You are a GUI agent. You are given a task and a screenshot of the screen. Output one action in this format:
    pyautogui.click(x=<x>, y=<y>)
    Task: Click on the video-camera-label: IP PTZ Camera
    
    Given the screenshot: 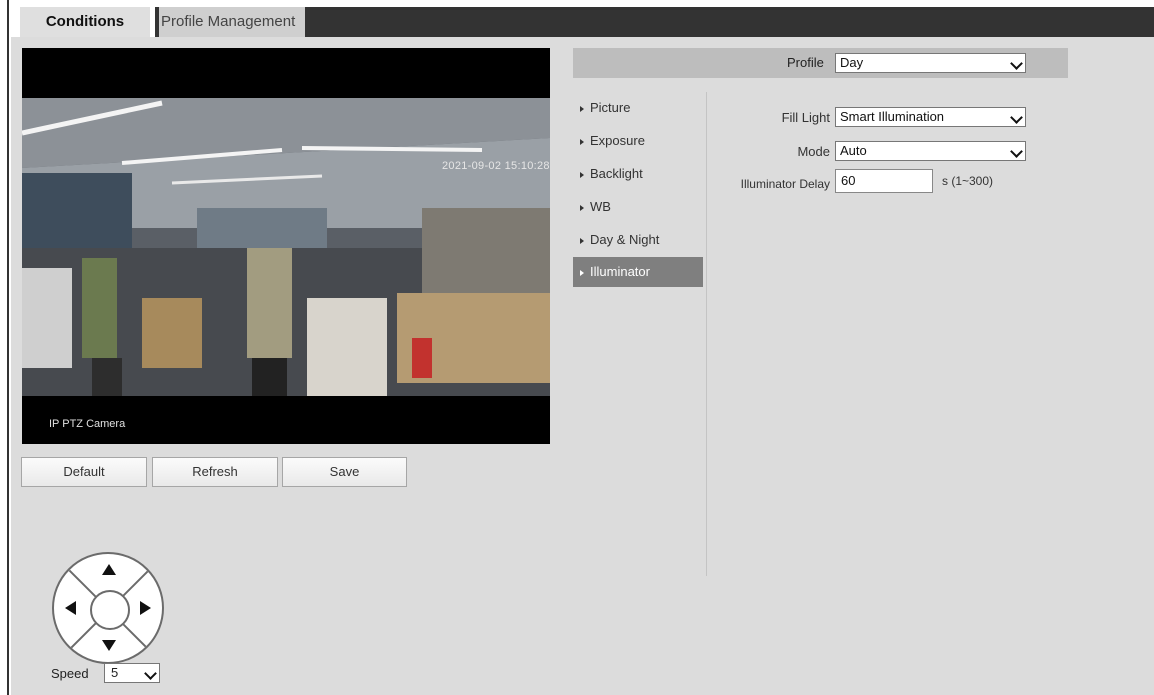 What is the action you would take?
    pyautogui.click(x=87, y=424)
    